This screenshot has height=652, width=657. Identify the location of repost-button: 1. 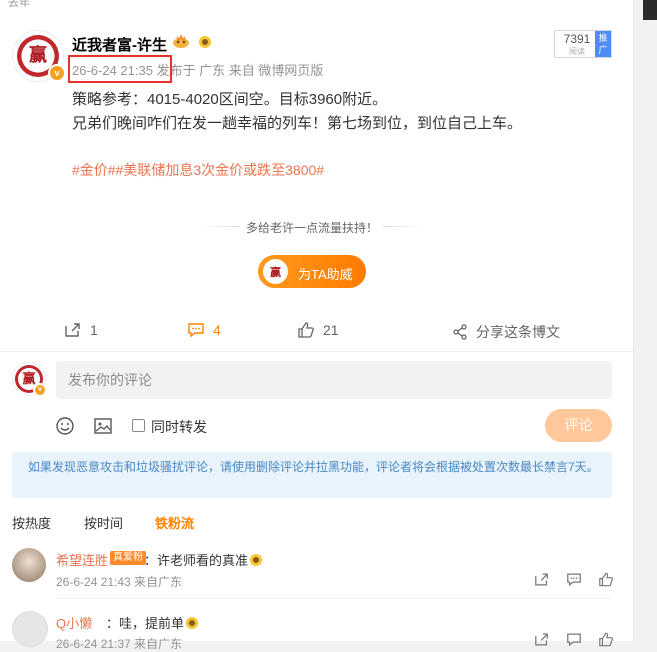
(81, 331).